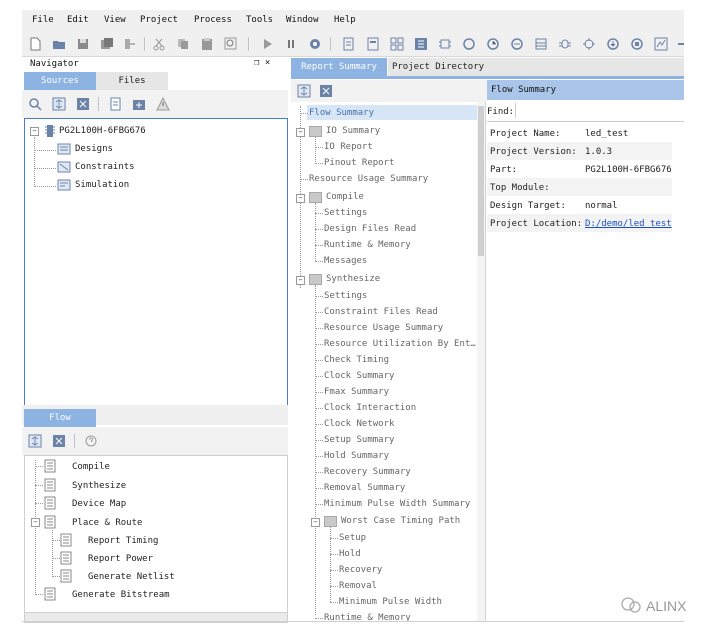  I want to click on save-all-icon, so click(107, 44).